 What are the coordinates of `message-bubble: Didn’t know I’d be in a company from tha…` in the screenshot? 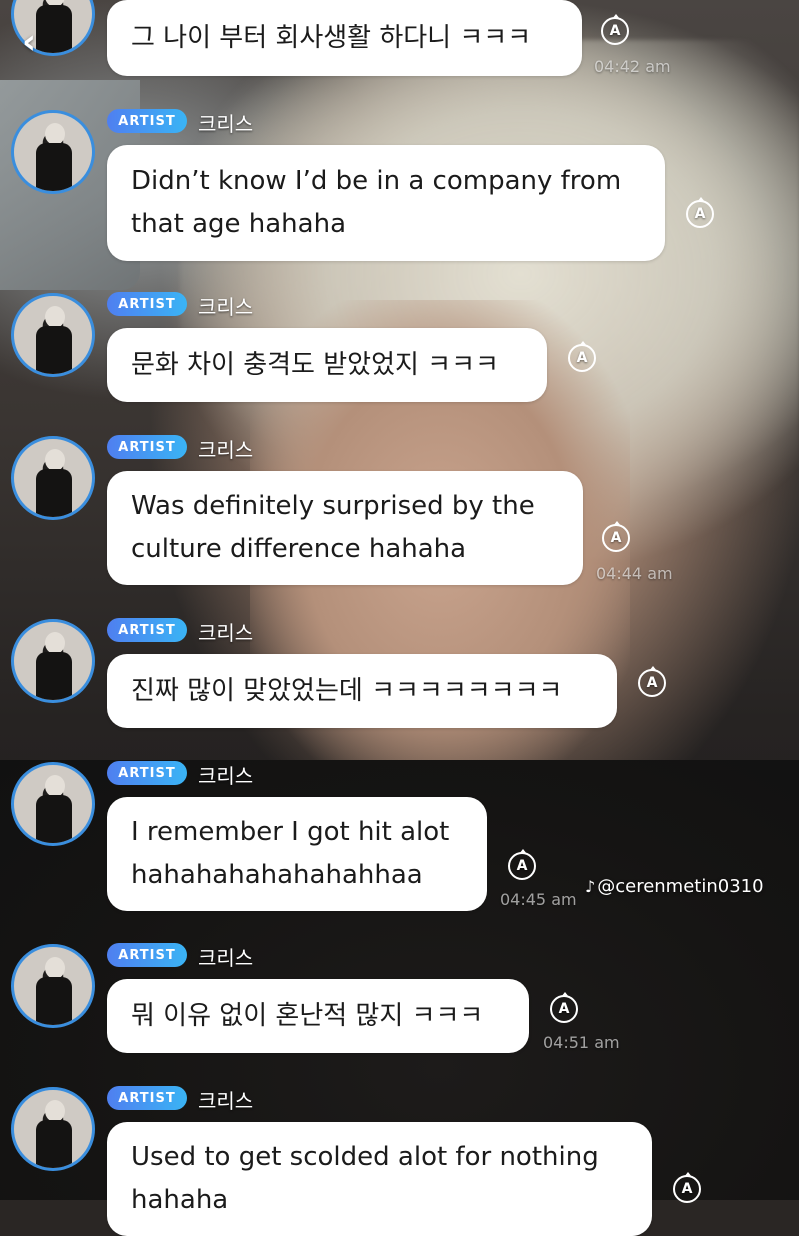 It's located at (386, 203).